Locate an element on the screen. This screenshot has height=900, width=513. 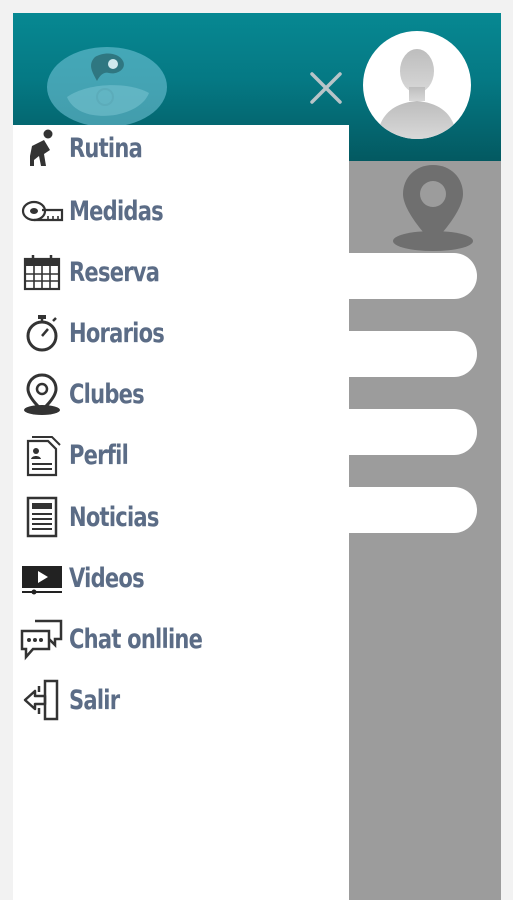
user-avatar is located at coordinates (417, 85).